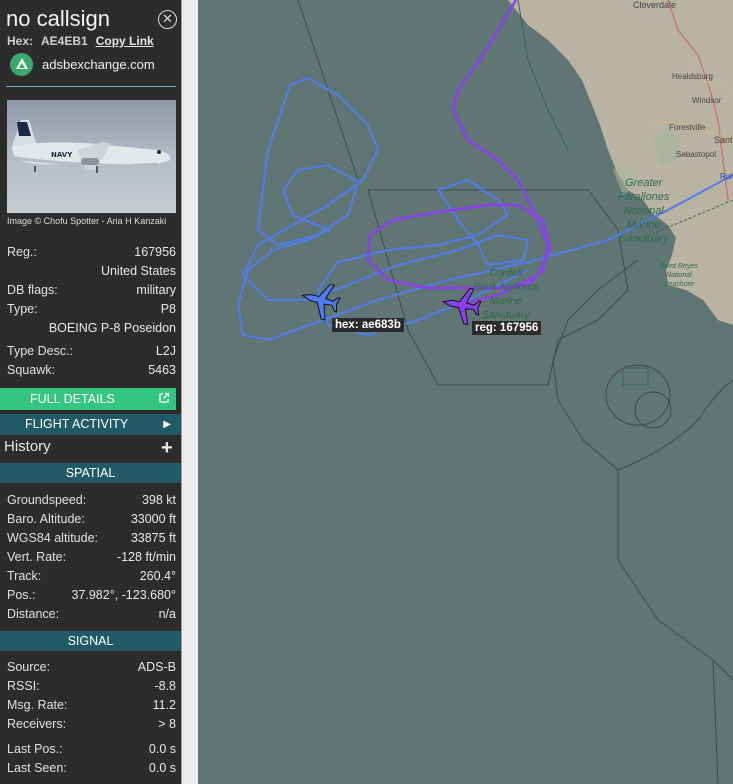 This screenshot has width=733, height=784. I want to click on external-link-icon, so click(164, 397).